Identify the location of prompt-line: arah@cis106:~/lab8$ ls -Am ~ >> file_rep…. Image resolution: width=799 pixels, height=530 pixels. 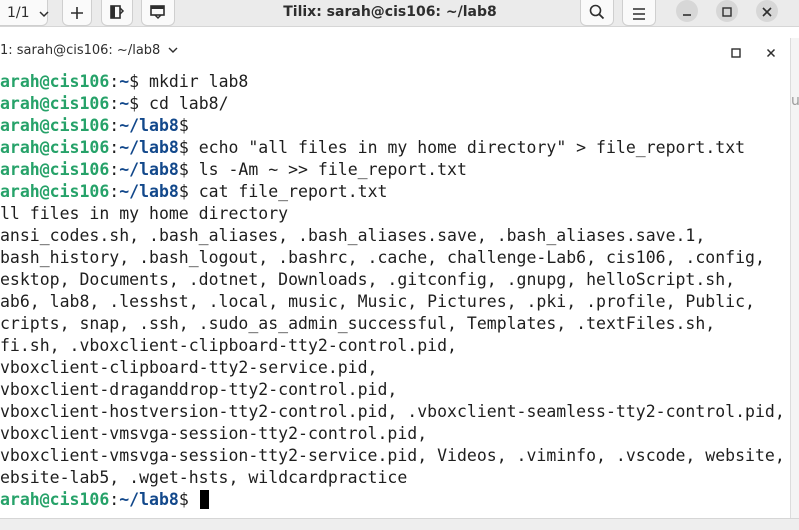
(233, 170).